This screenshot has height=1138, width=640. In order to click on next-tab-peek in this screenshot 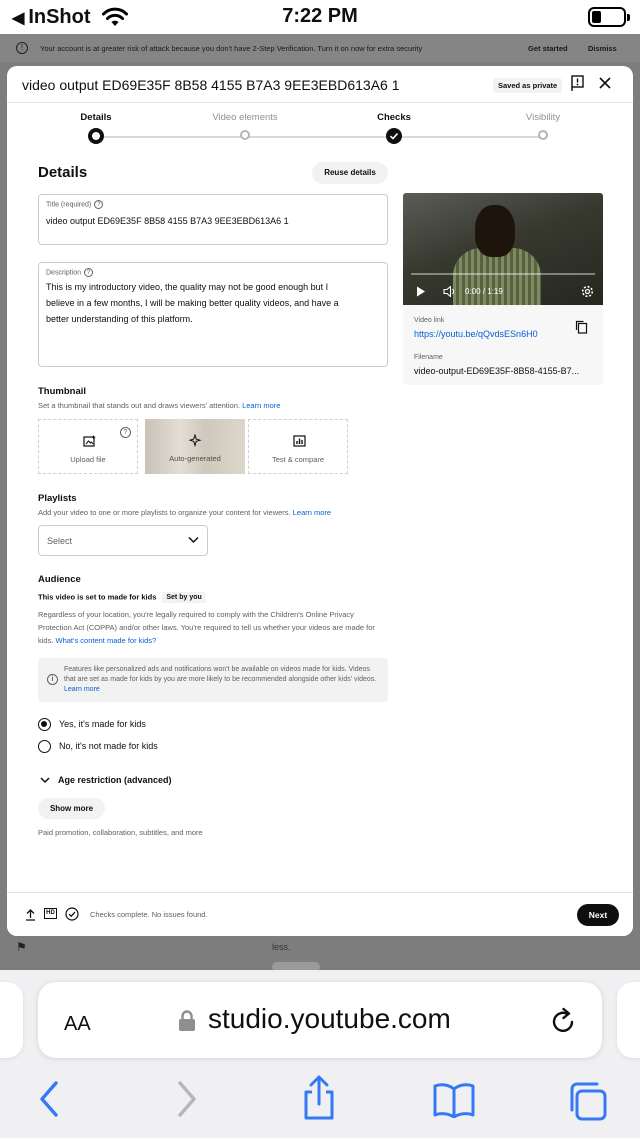, I will do `click(628, 1020)`.